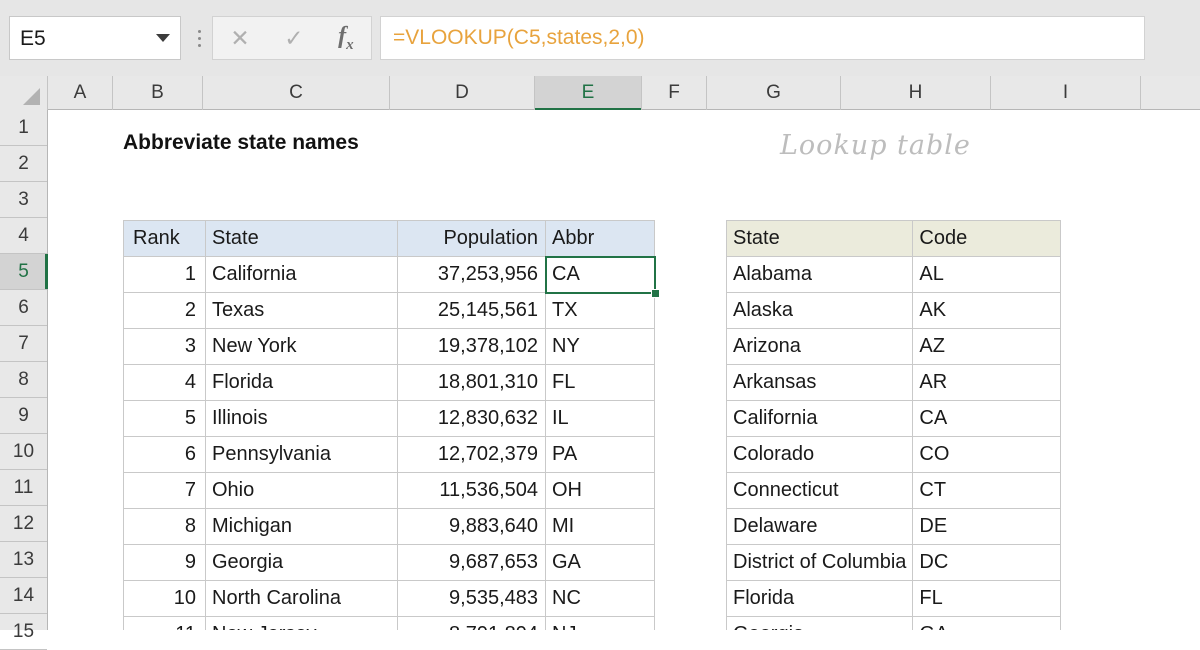 This screenshot has height=650, width=1200. What do you see at coordinates (164, 562) in the screenshot?
I see `cell-rank: 9` at bounding box center [164, 562].